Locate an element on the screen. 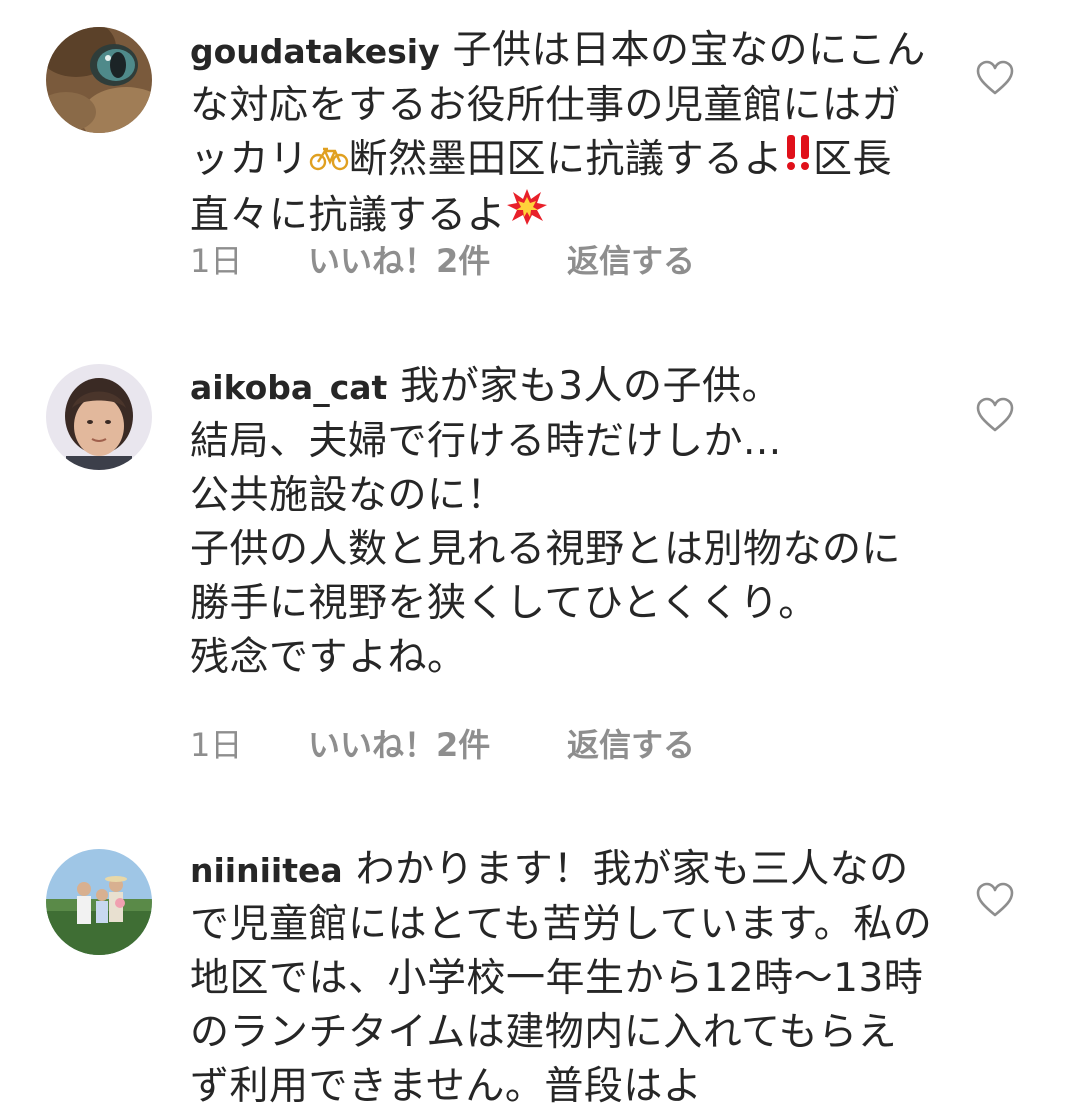  double-exclamation-emoji is located at coordinates (798, 159).